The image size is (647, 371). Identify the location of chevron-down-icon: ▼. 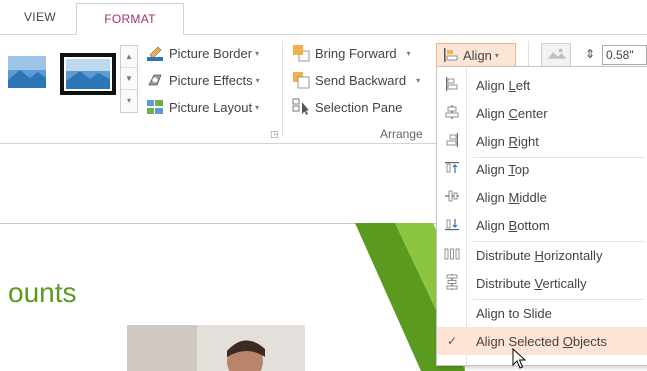
(129, 79).